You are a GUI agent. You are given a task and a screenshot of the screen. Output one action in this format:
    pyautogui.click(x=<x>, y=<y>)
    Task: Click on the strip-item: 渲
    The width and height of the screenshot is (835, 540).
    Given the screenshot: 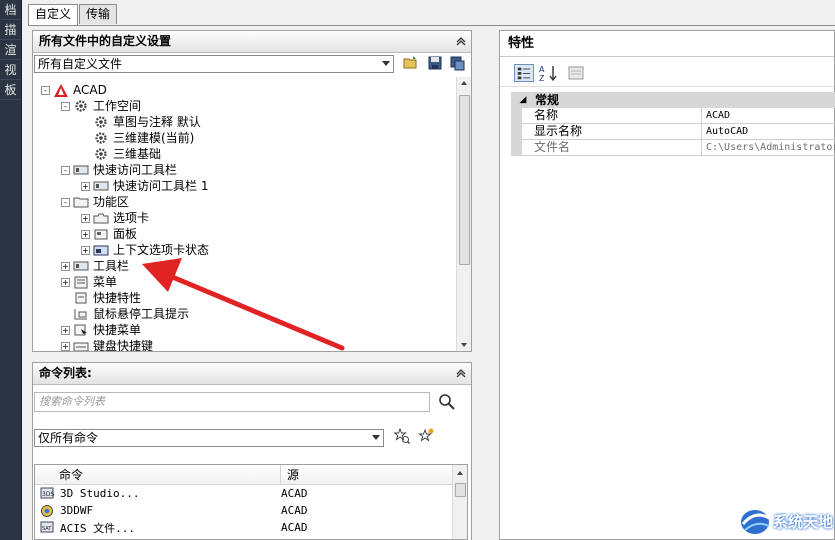 What is the action you would take?
    pyautogui.click(x=10, y=50)
    